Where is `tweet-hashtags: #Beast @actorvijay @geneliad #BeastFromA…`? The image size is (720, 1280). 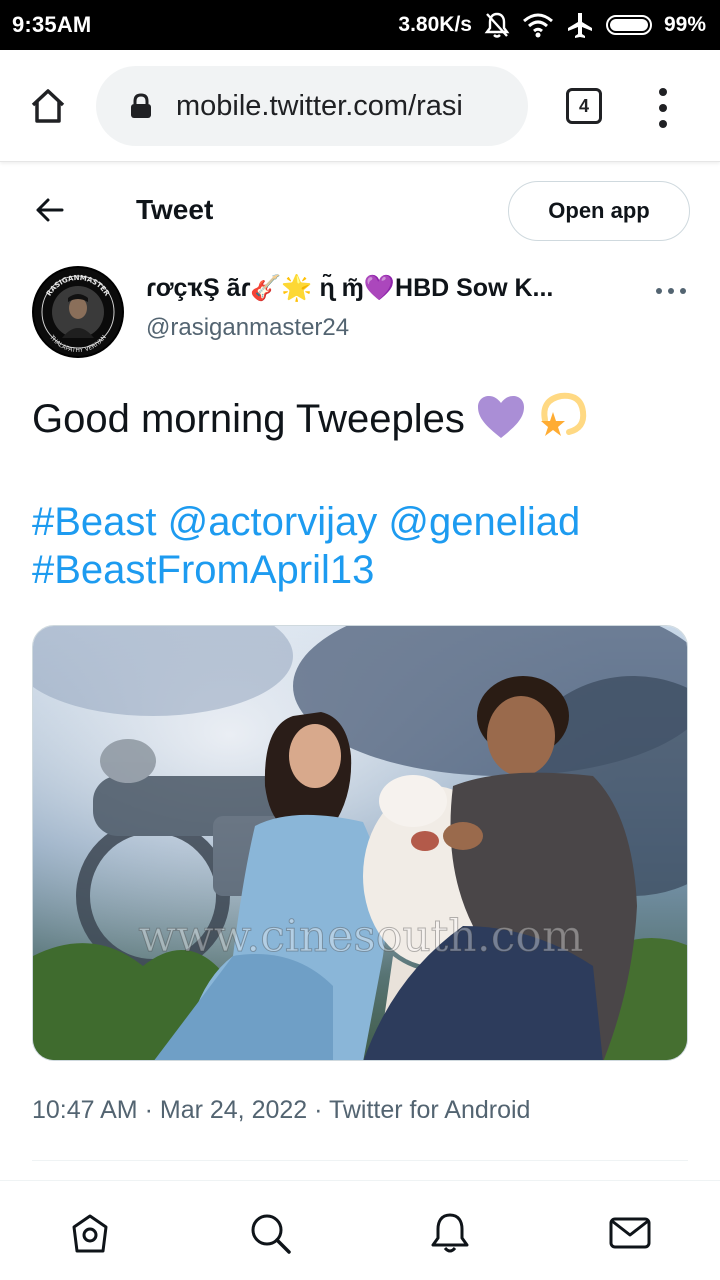 tweet-hashtags: #Beast @actorvijay @geneliad #BeastFromA… is located at coordinates (362, 546).